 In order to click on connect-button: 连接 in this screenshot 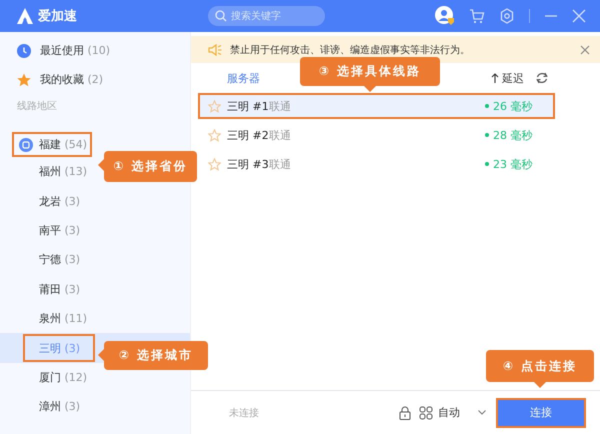, I will do `click(541, 413)`.